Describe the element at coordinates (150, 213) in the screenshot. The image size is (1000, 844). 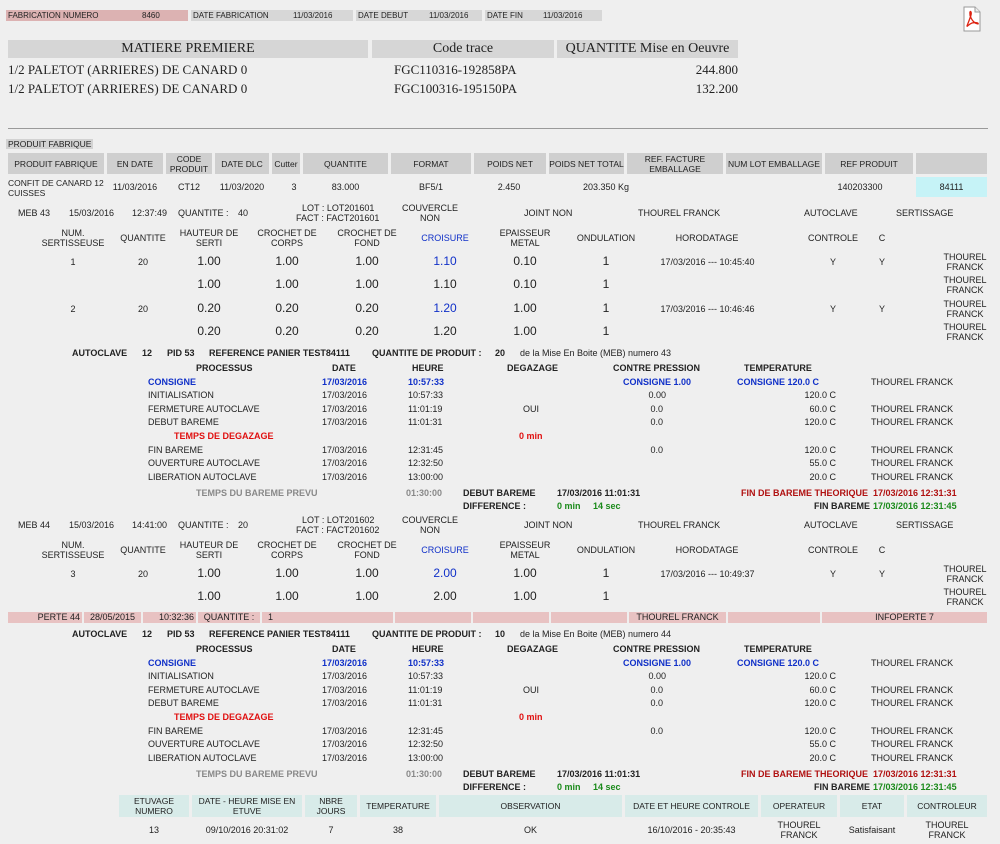
I see `meb1-time: 12:37:49` at that location.